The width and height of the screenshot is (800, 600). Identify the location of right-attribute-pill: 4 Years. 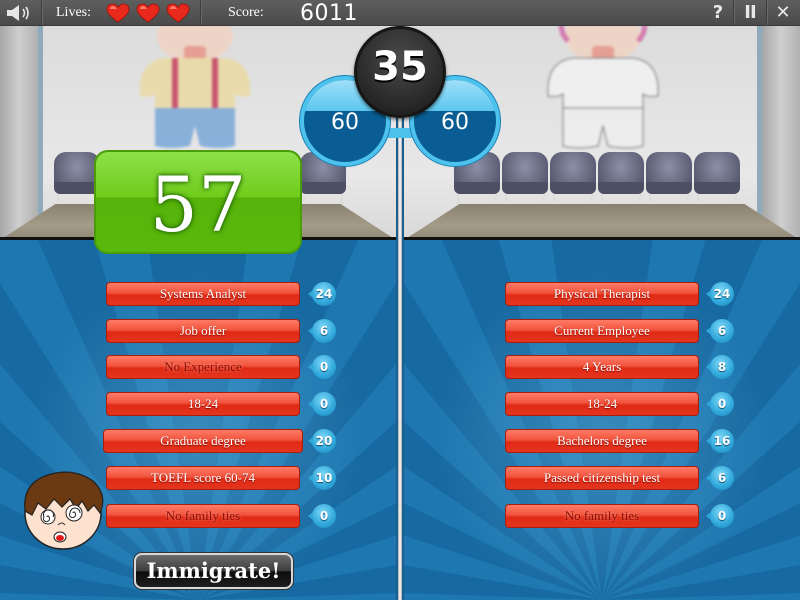
(602, 367).